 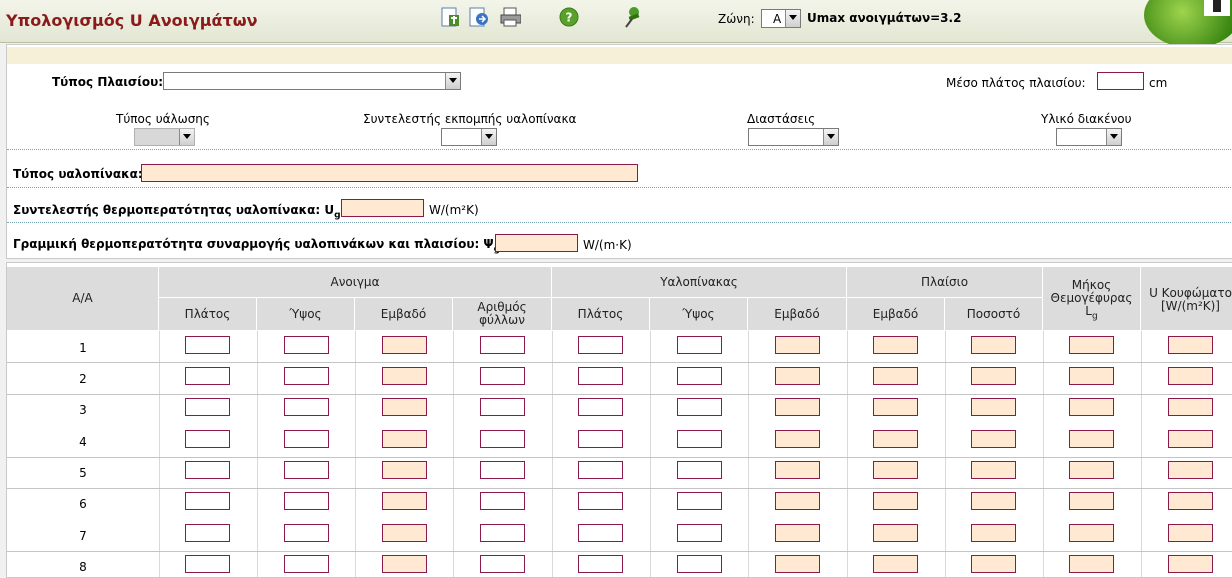 I want to click on glazing-type-select, so click(x=164, y=137).